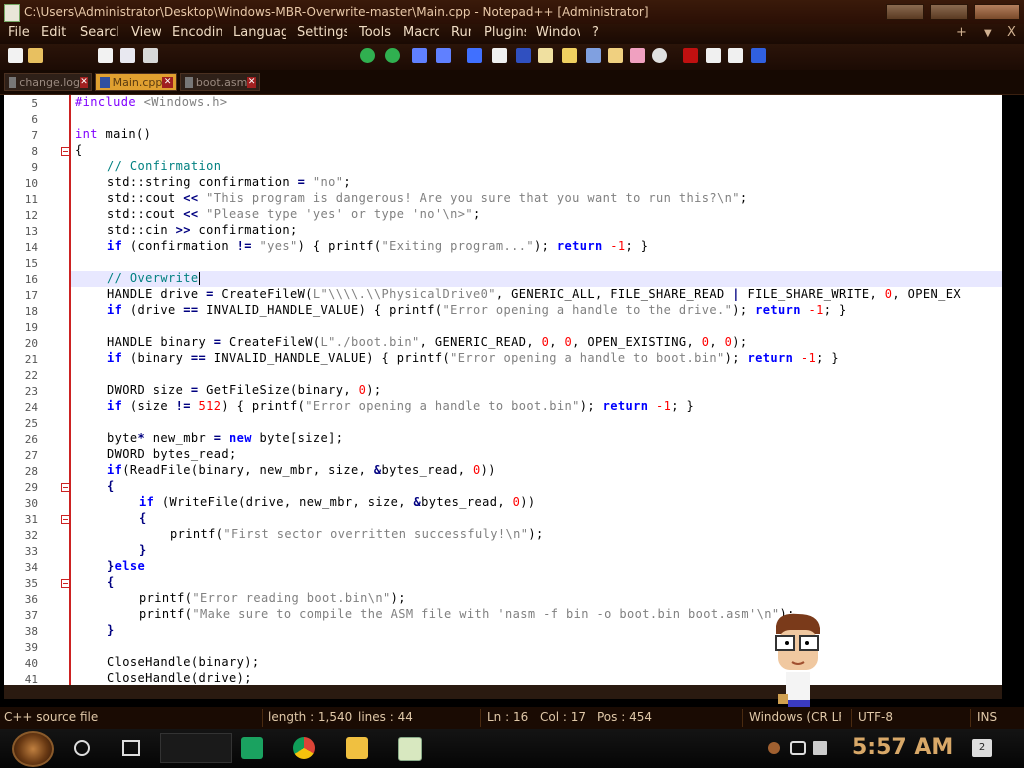  Describe the element at coordinates (21, 663) in the screenshot. I see `line-number: 40` at that location.